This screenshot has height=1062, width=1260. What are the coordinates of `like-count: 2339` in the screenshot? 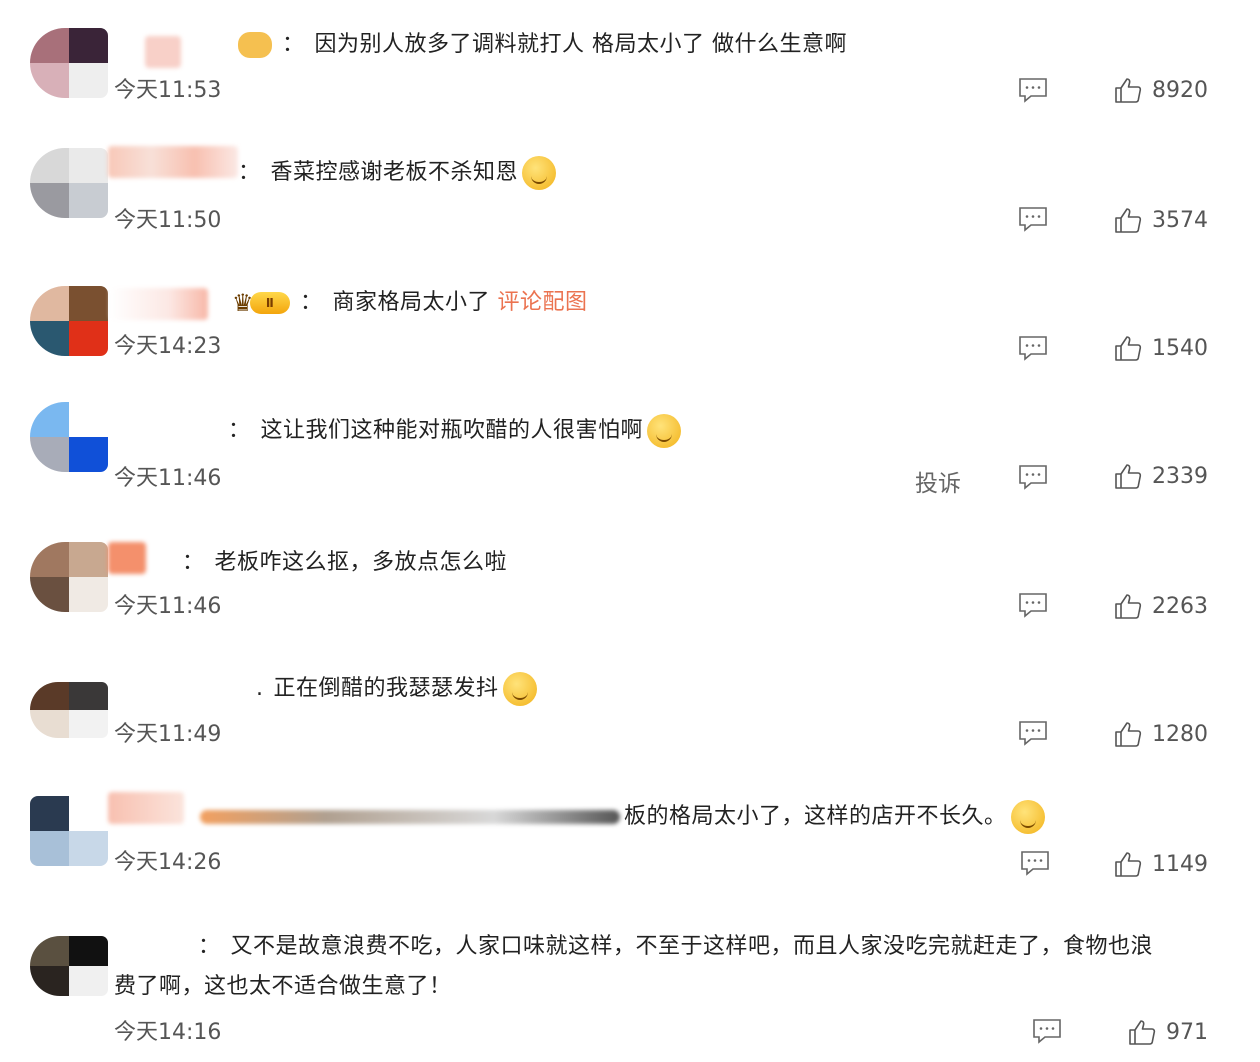 It's located at (1180, 476).